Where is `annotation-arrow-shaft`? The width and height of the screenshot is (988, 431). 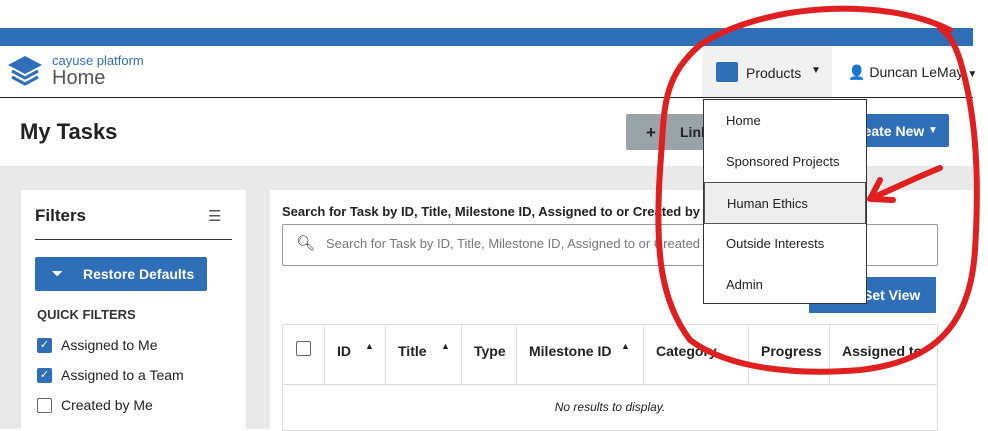 annotation-arrow-shaft is located at coordinates (906, 183).